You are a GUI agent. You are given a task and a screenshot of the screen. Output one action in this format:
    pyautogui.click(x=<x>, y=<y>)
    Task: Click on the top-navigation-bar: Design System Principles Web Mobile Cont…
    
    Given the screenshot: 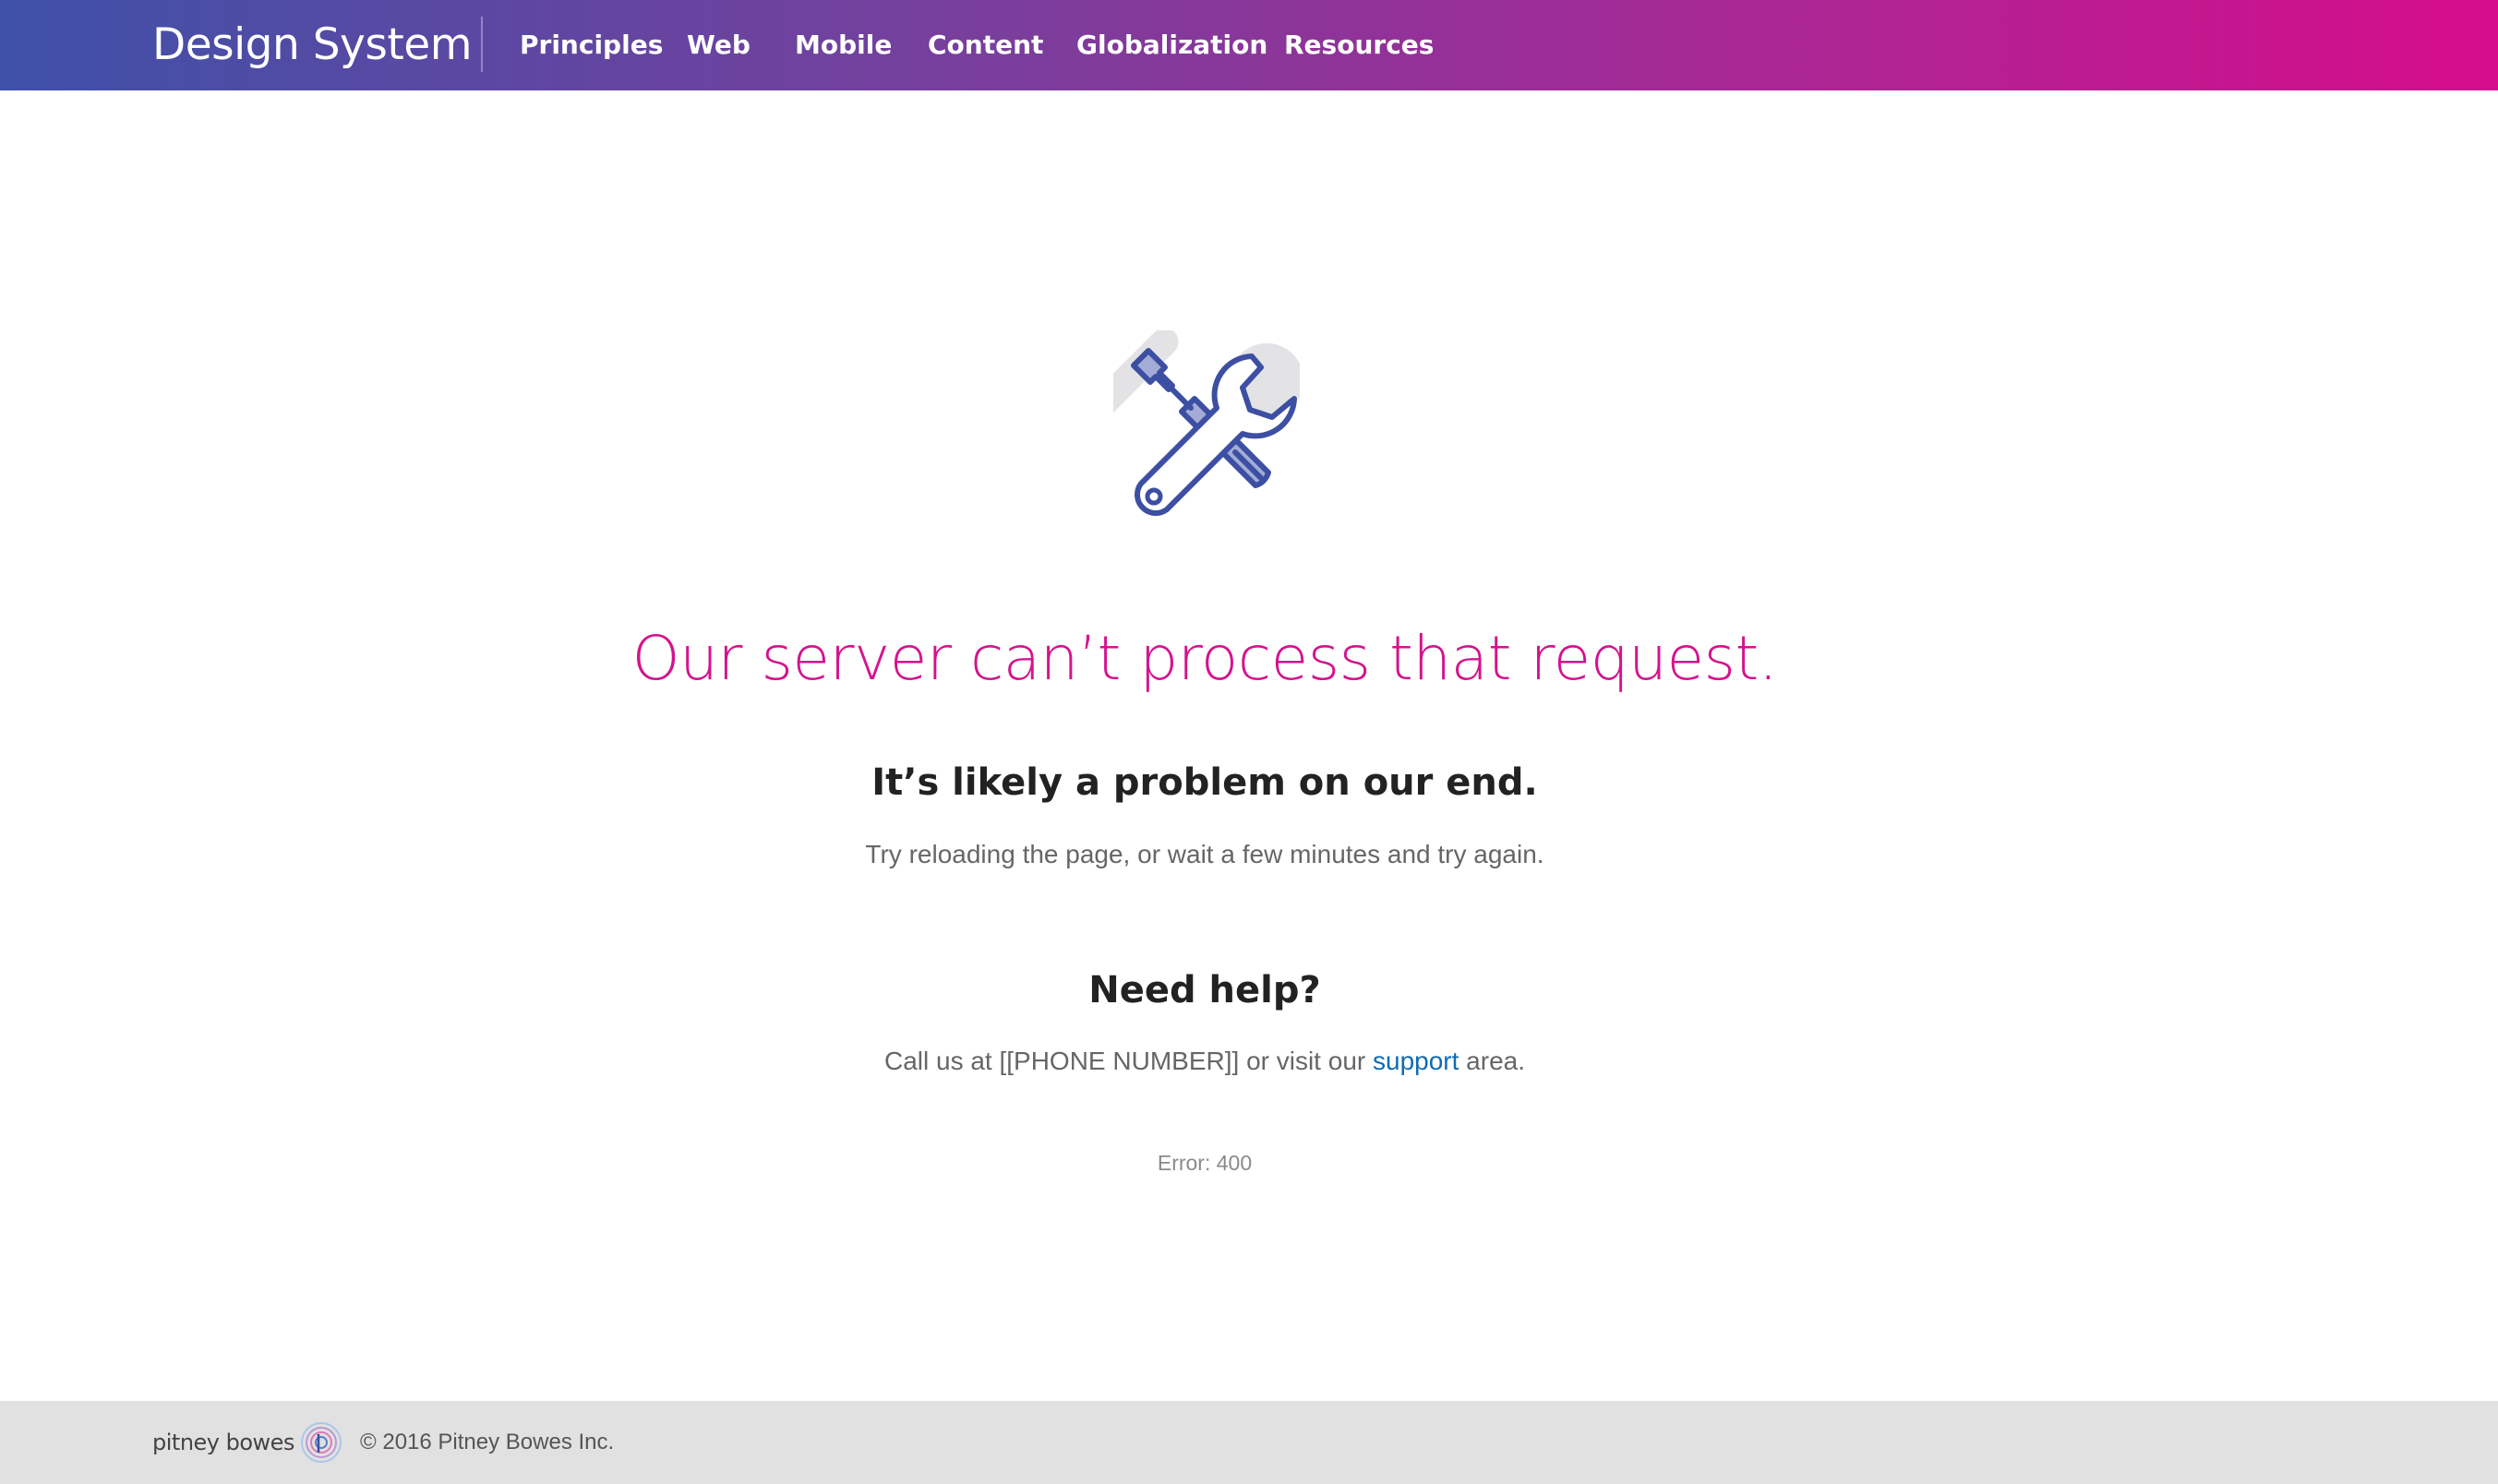 What is the action you would take?
    pyautogui.click(x=1249, y=45)
    